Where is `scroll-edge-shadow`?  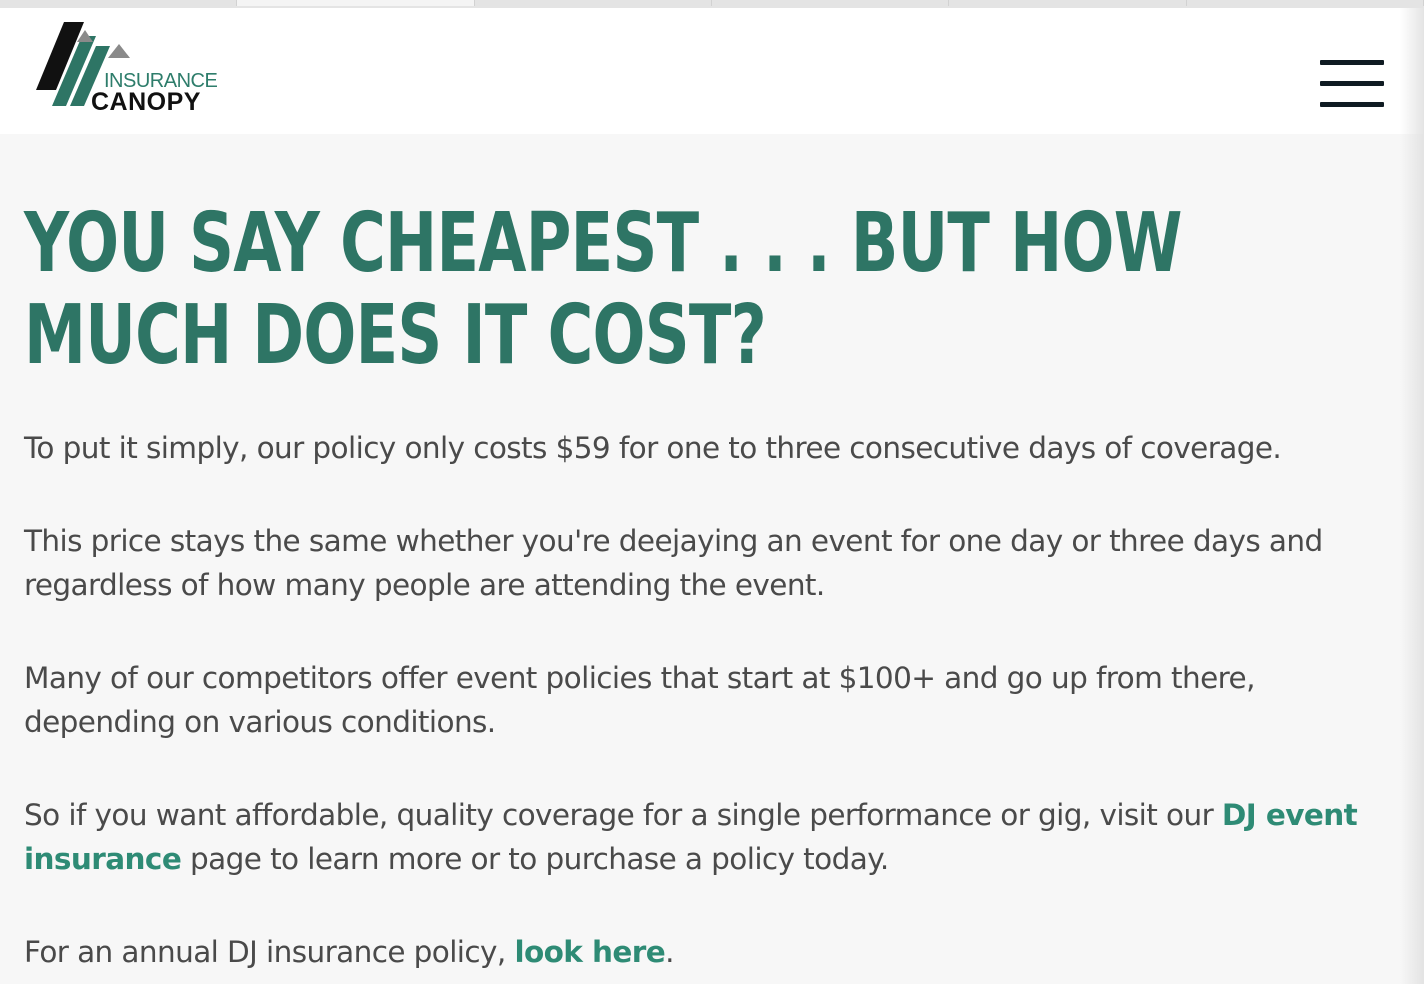
scroll-edge-shadow is located at coordinates (1412, 496).